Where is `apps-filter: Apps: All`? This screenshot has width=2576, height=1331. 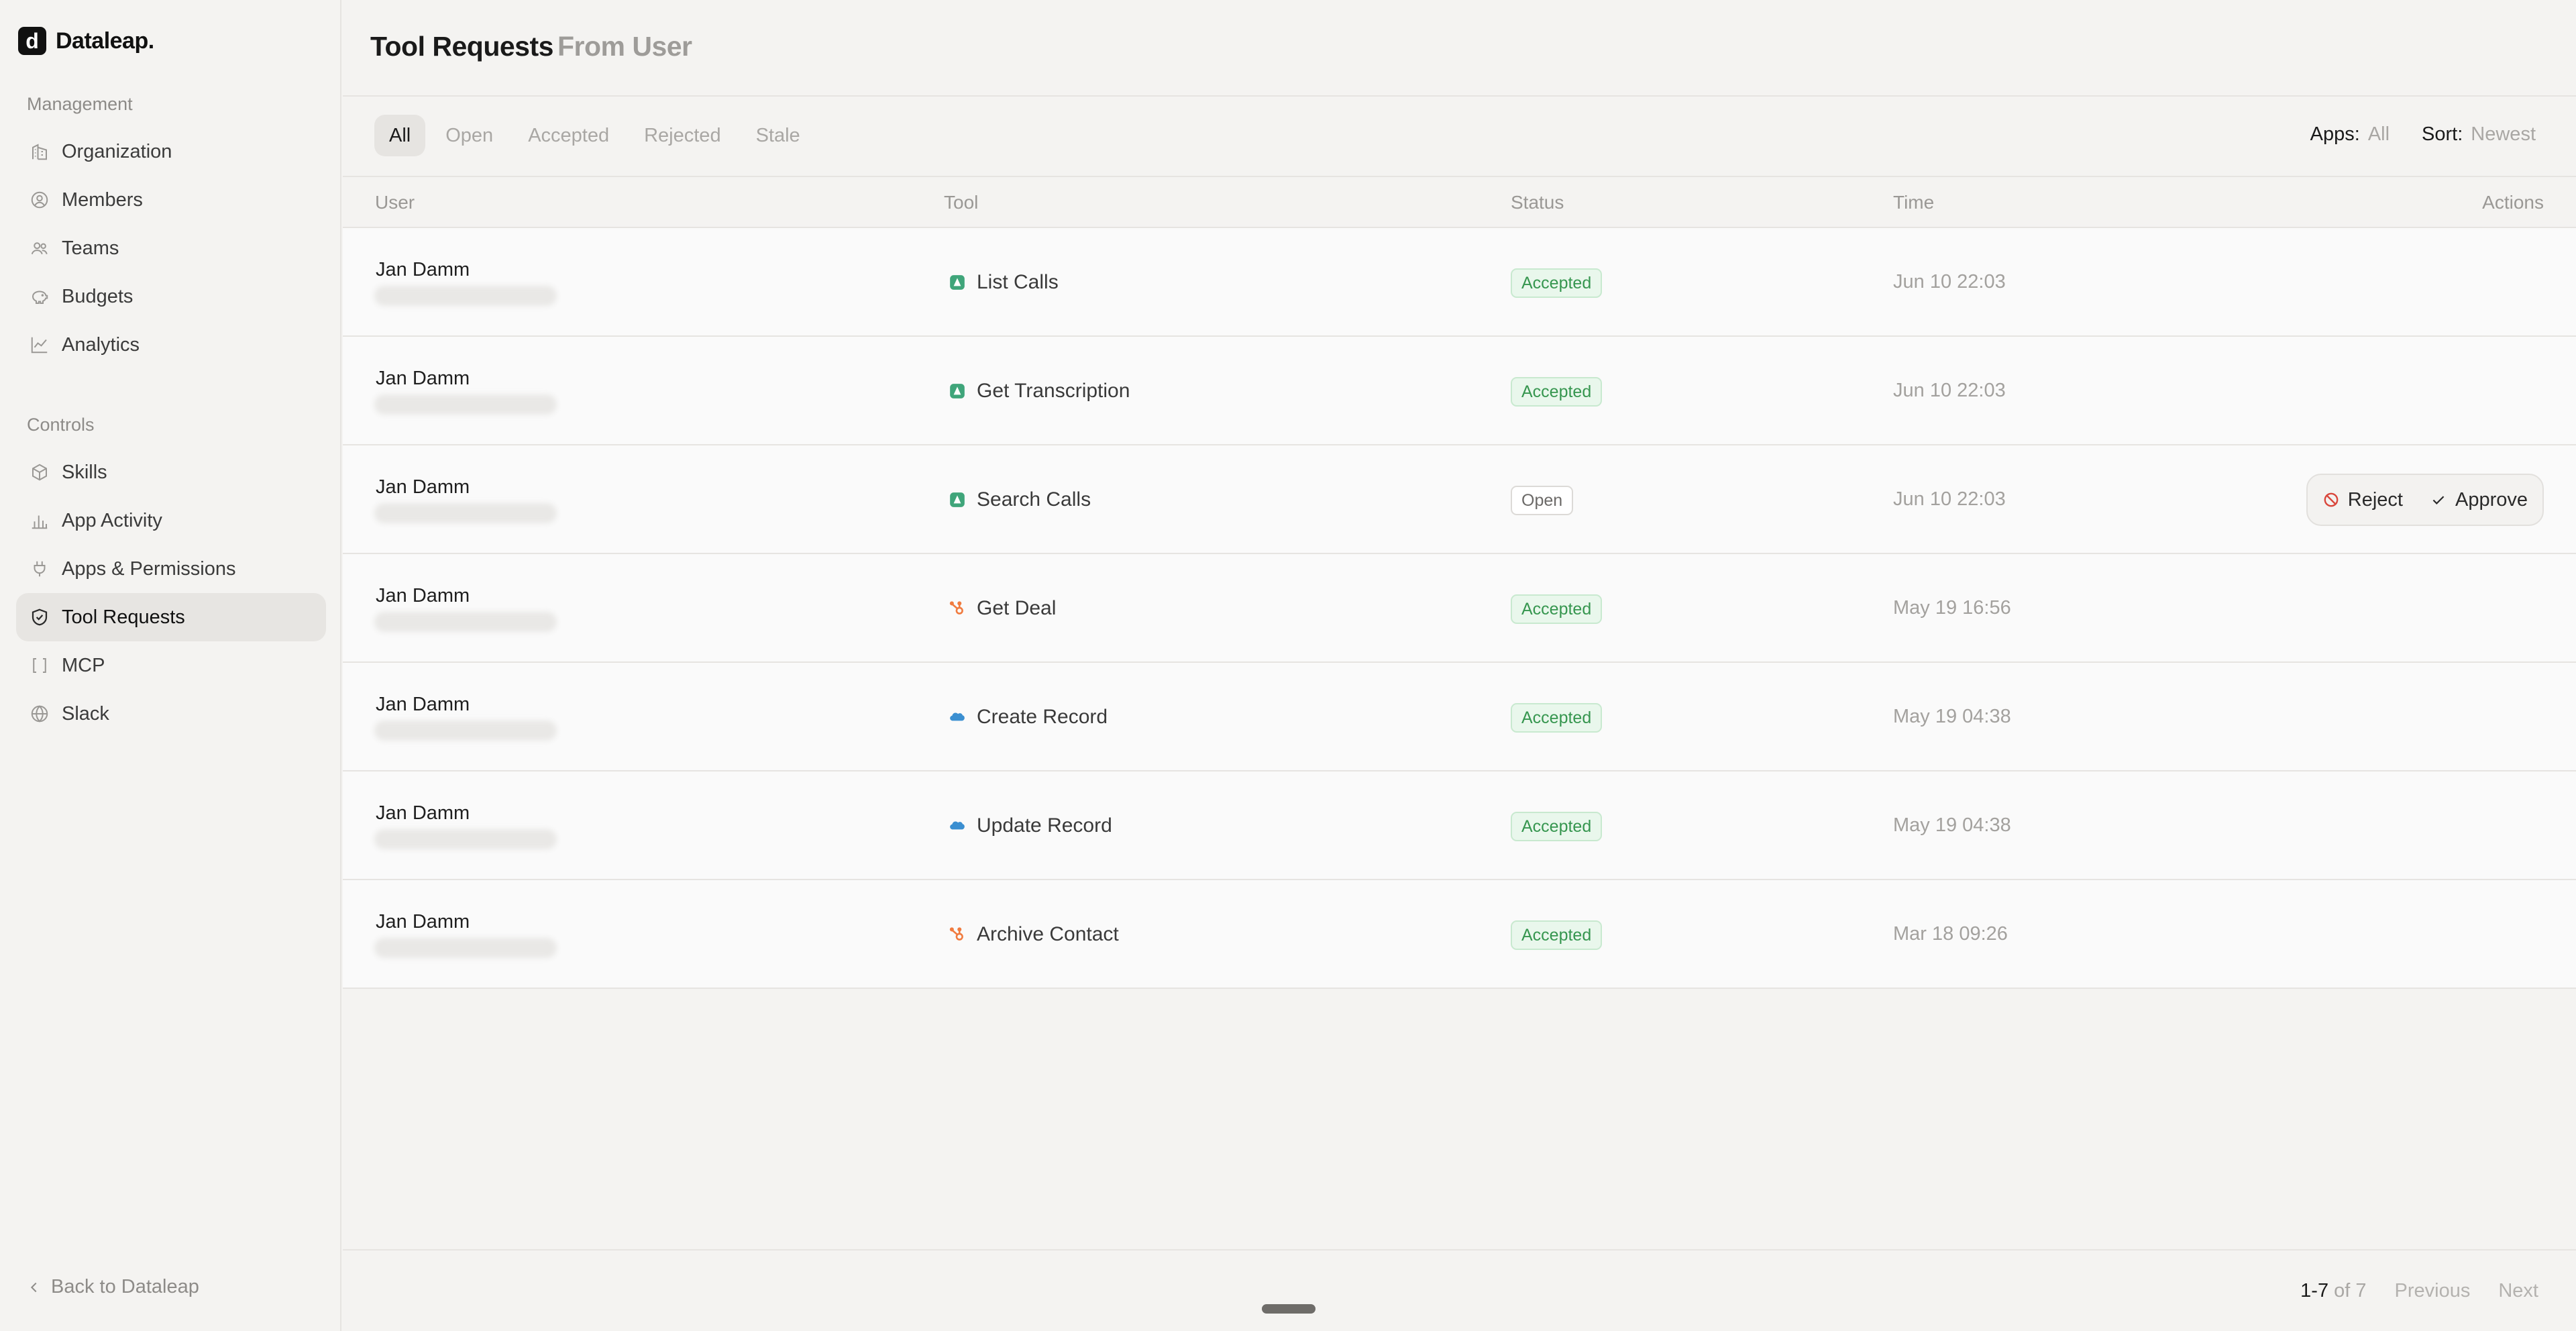 apps-filter: Apps: All is located at coordinates (2350, 134).